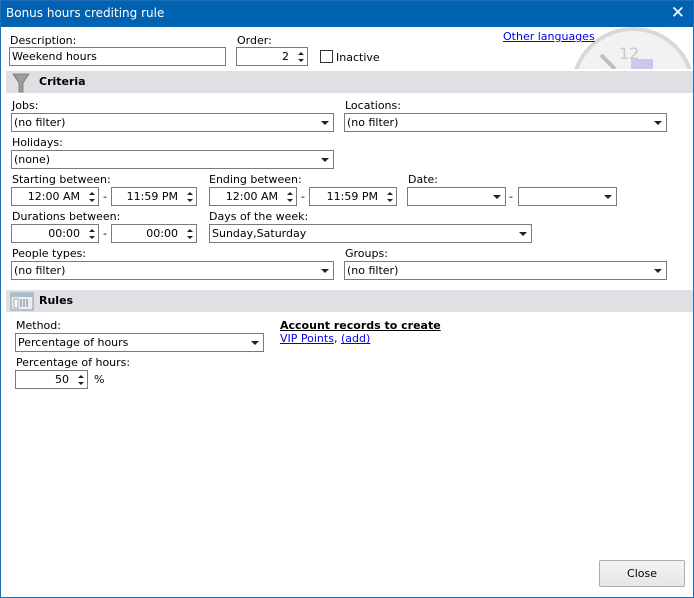  Describe the element at coordinates (62, 379) in the screenshot. I see `percentage-value: 50` at that location.